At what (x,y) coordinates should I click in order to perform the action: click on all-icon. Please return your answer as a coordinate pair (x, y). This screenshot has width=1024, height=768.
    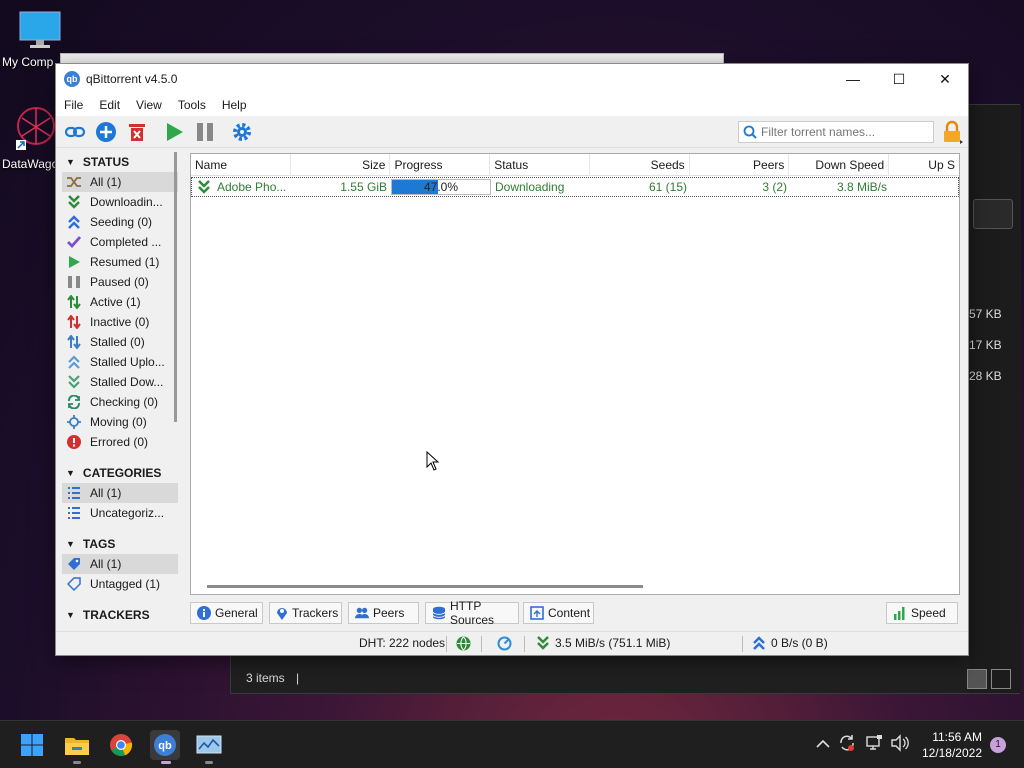
    Looking at the image, I should click on (74, 182).